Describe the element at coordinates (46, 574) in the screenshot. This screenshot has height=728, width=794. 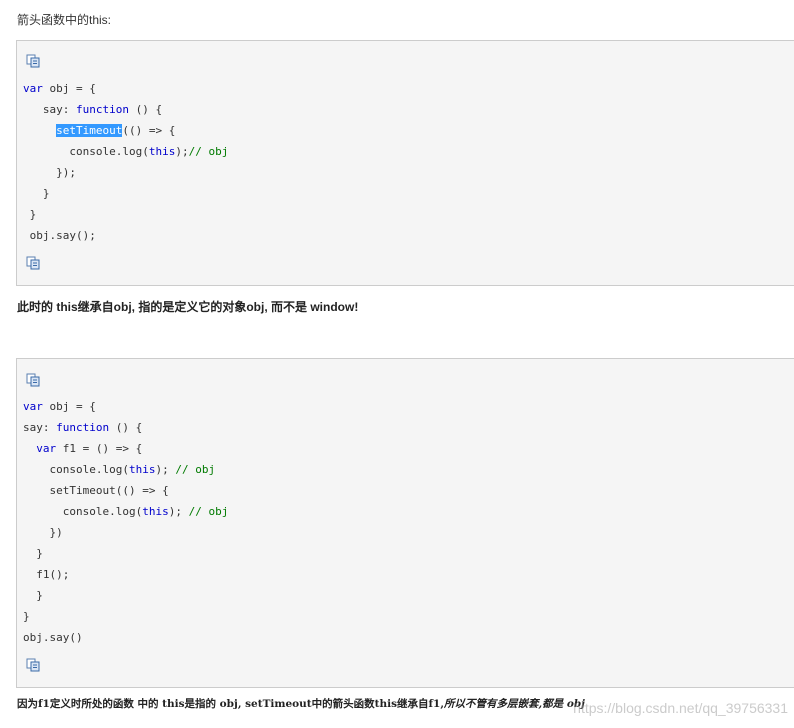
I see `code-line: f1();` at that location.